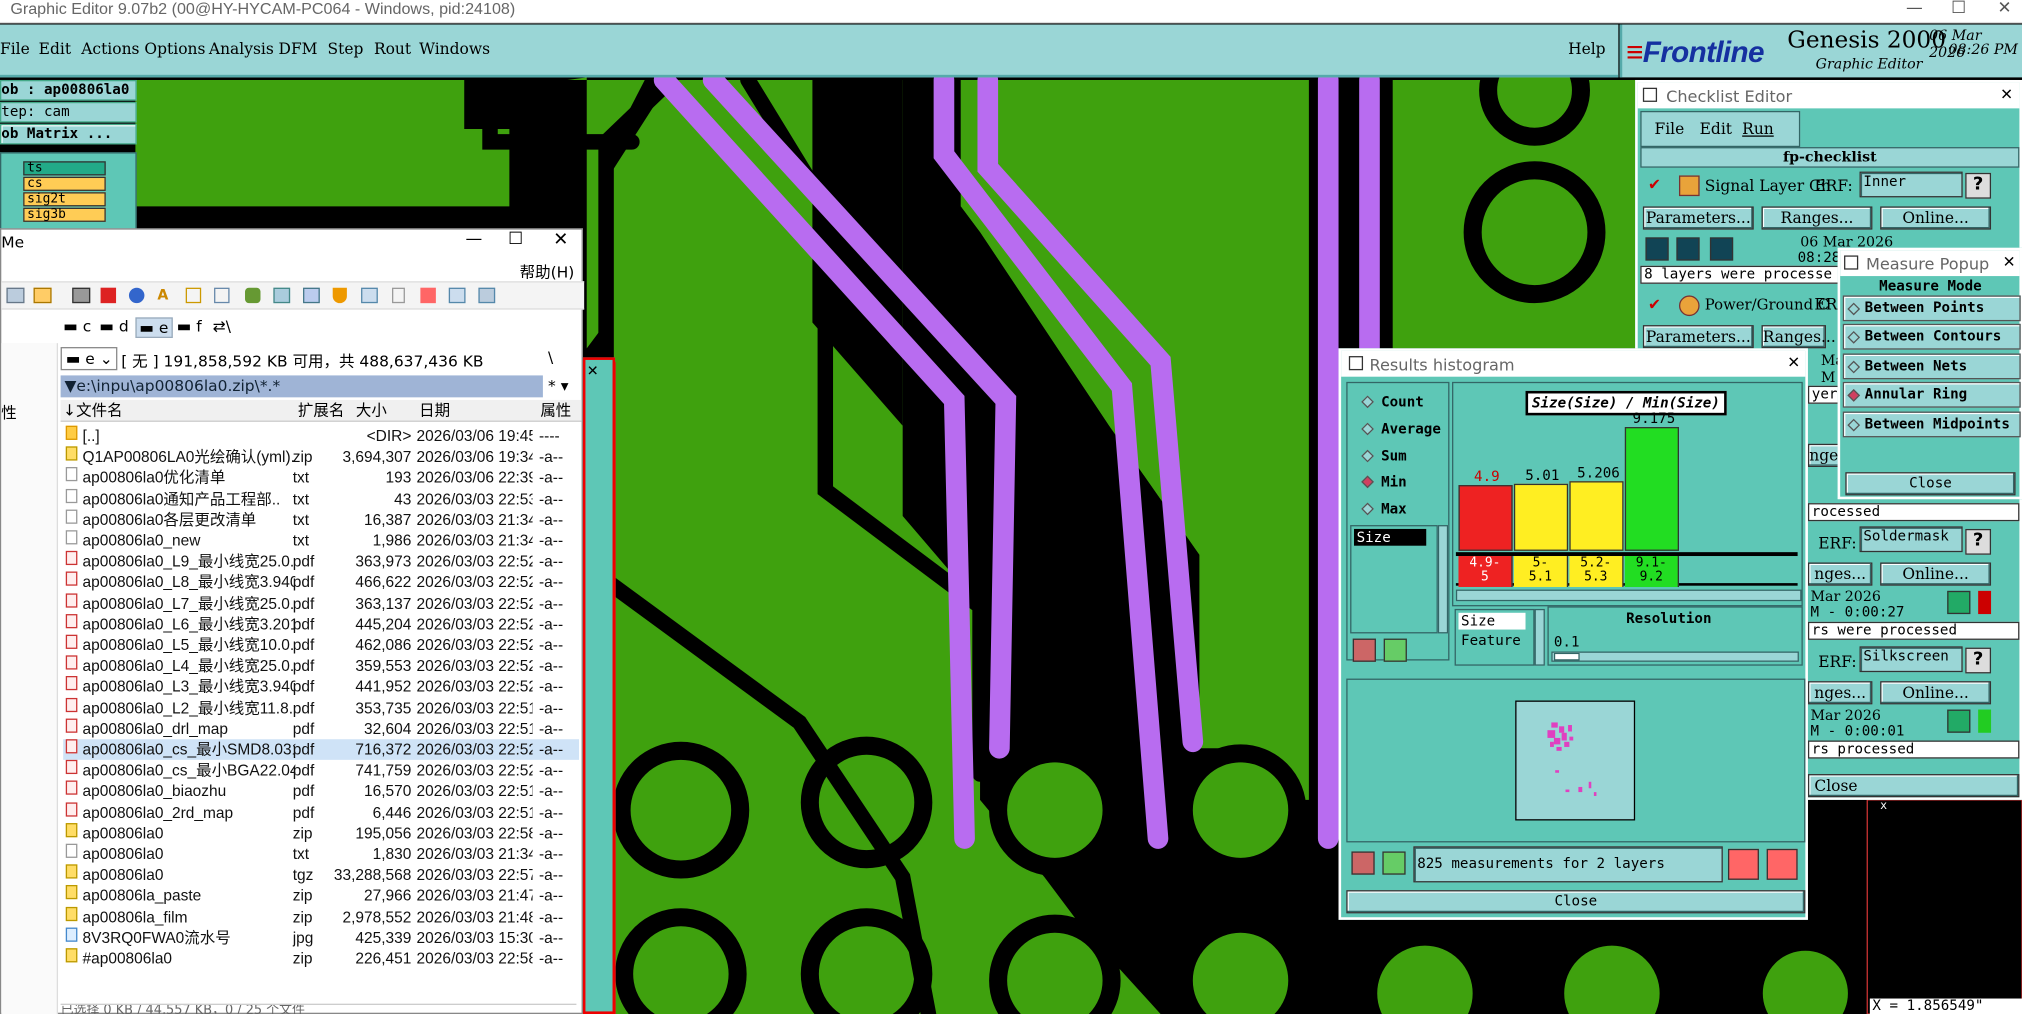 This screenshot has height=1014, width=2022. Describe the element at coordinates (1931, 394) in the screenshot. I see `mode-annular-ring: Annular Ring` at that location.